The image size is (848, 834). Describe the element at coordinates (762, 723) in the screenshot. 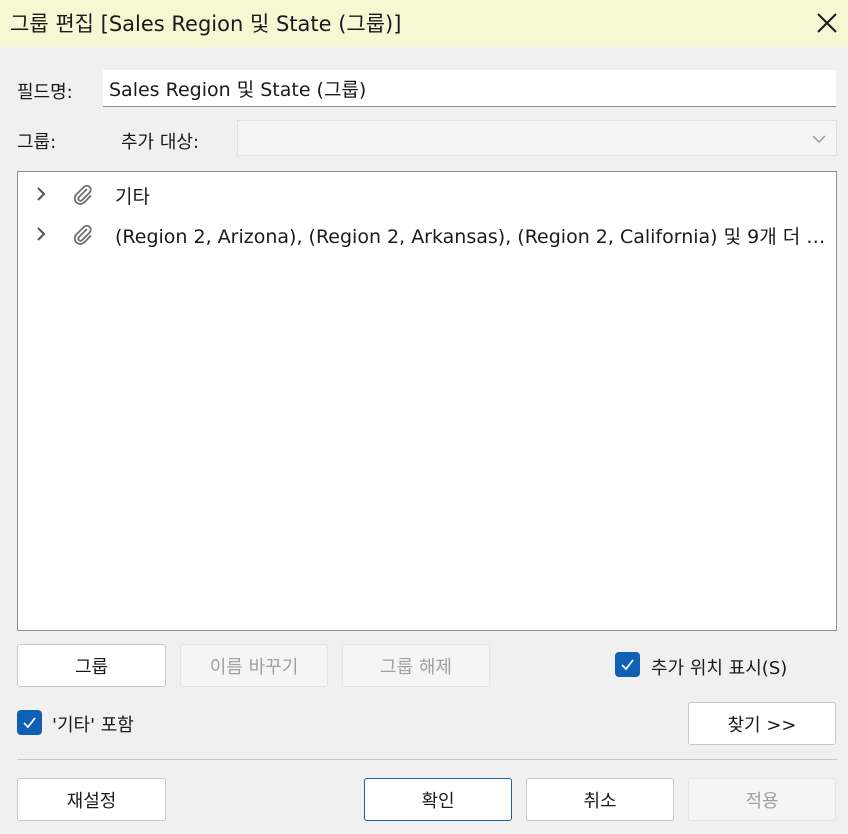

I see `find-button: 찾기 >>` at that location.